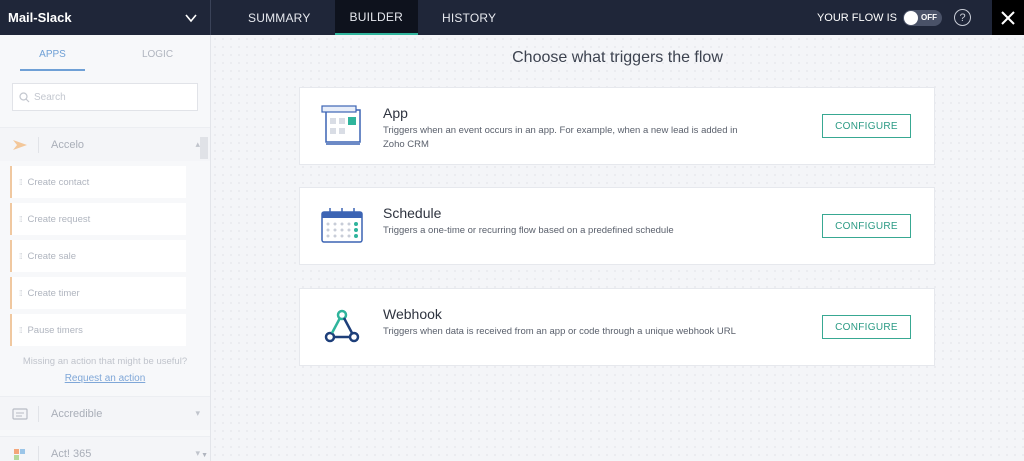  I want to click on flow-status-label: YOUR FLOW IS, so click(856, 17).